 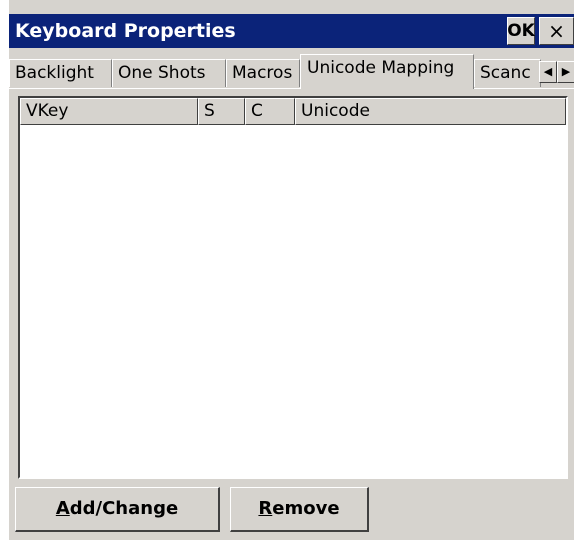 I want to click on tab-unicode-mapping: Unicode Mapping, so click(x=387, y=71).